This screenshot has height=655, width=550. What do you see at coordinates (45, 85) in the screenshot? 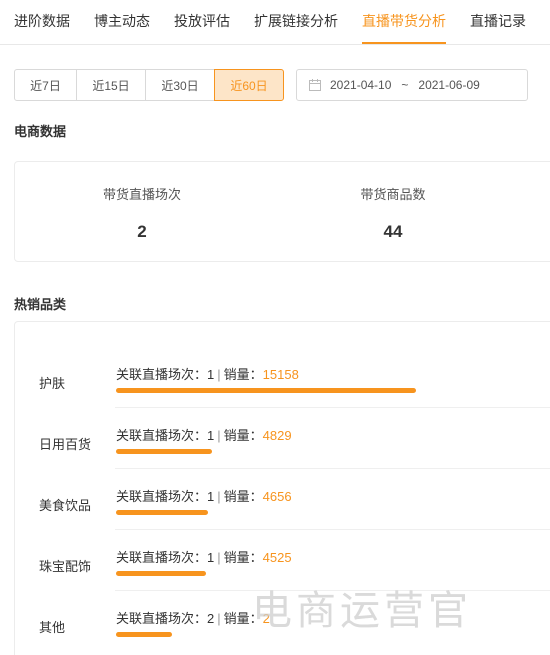
I see `period-7-days-button: 近7日` at bounding box center [45, 85].